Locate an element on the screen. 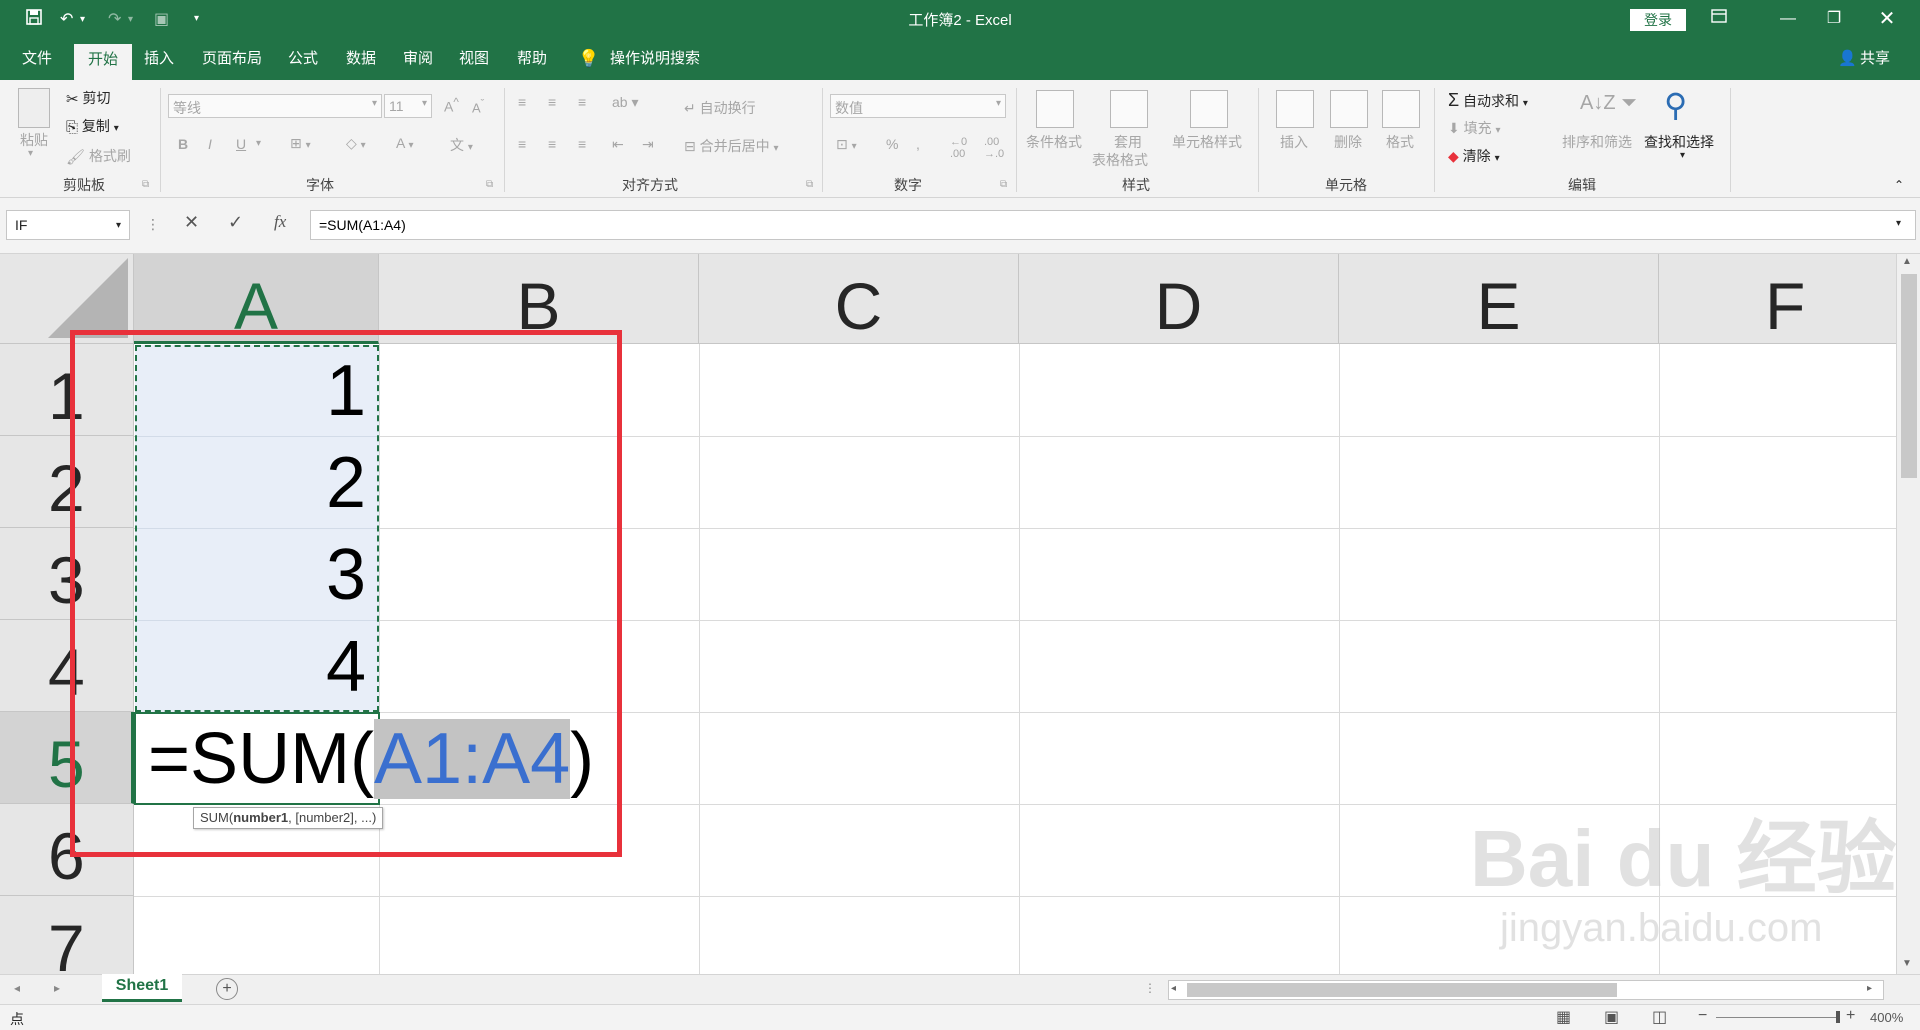 Image resolution: width=1920 pixels, height=1030 pixels. page-layout-view-icon: ▣ is located at coordinates (1611, 1017).